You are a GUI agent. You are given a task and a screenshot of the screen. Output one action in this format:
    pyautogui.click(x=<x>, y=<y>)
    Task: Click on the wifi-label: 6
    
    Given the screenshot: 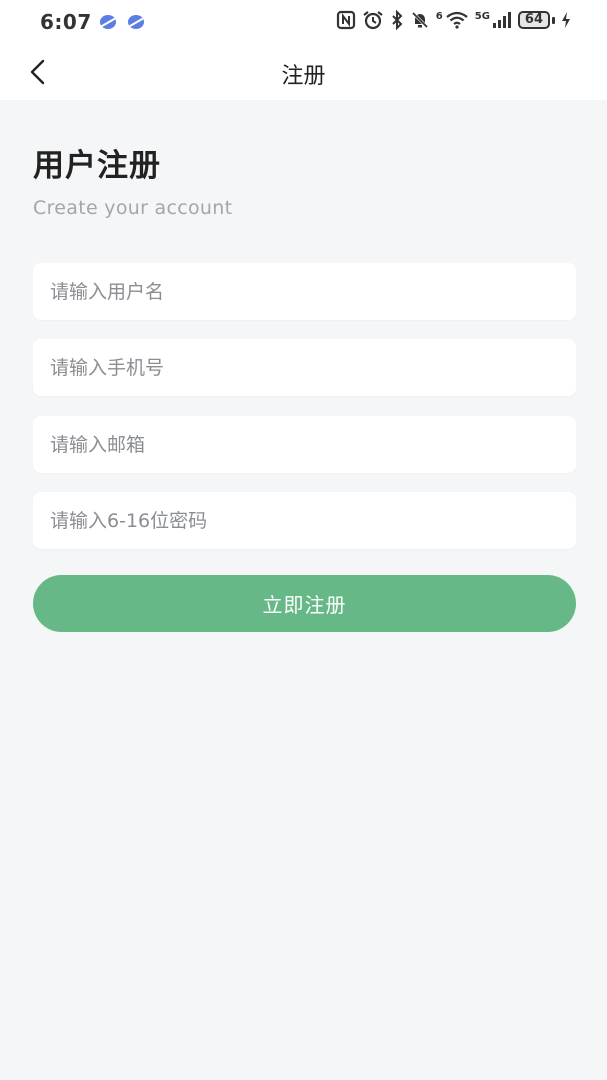 What is the action you would take?
    pyautogui.click(x=439, y=16)
    